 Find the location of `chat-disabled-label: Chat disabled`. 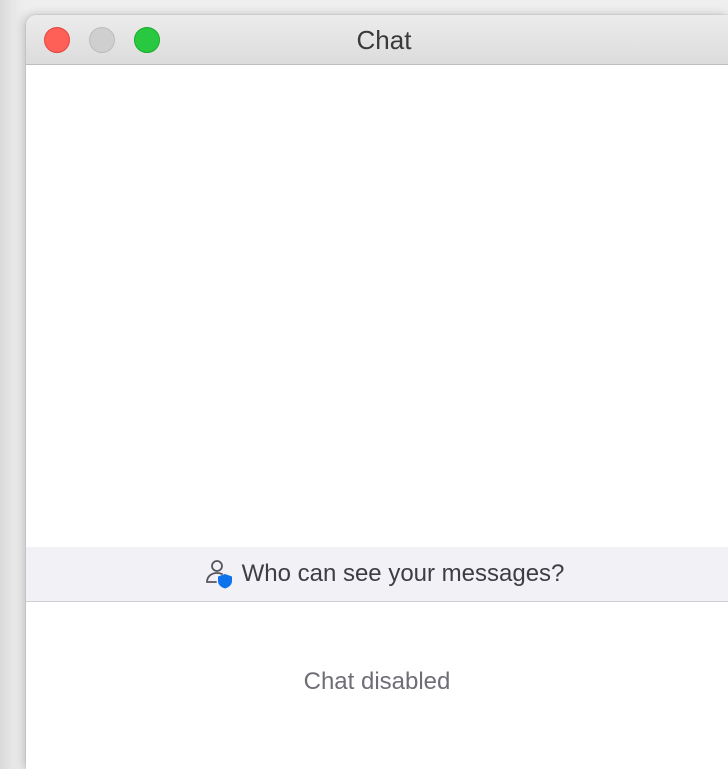

chat-disabled-label: Chat disabled is located at coordinates (377, 681).